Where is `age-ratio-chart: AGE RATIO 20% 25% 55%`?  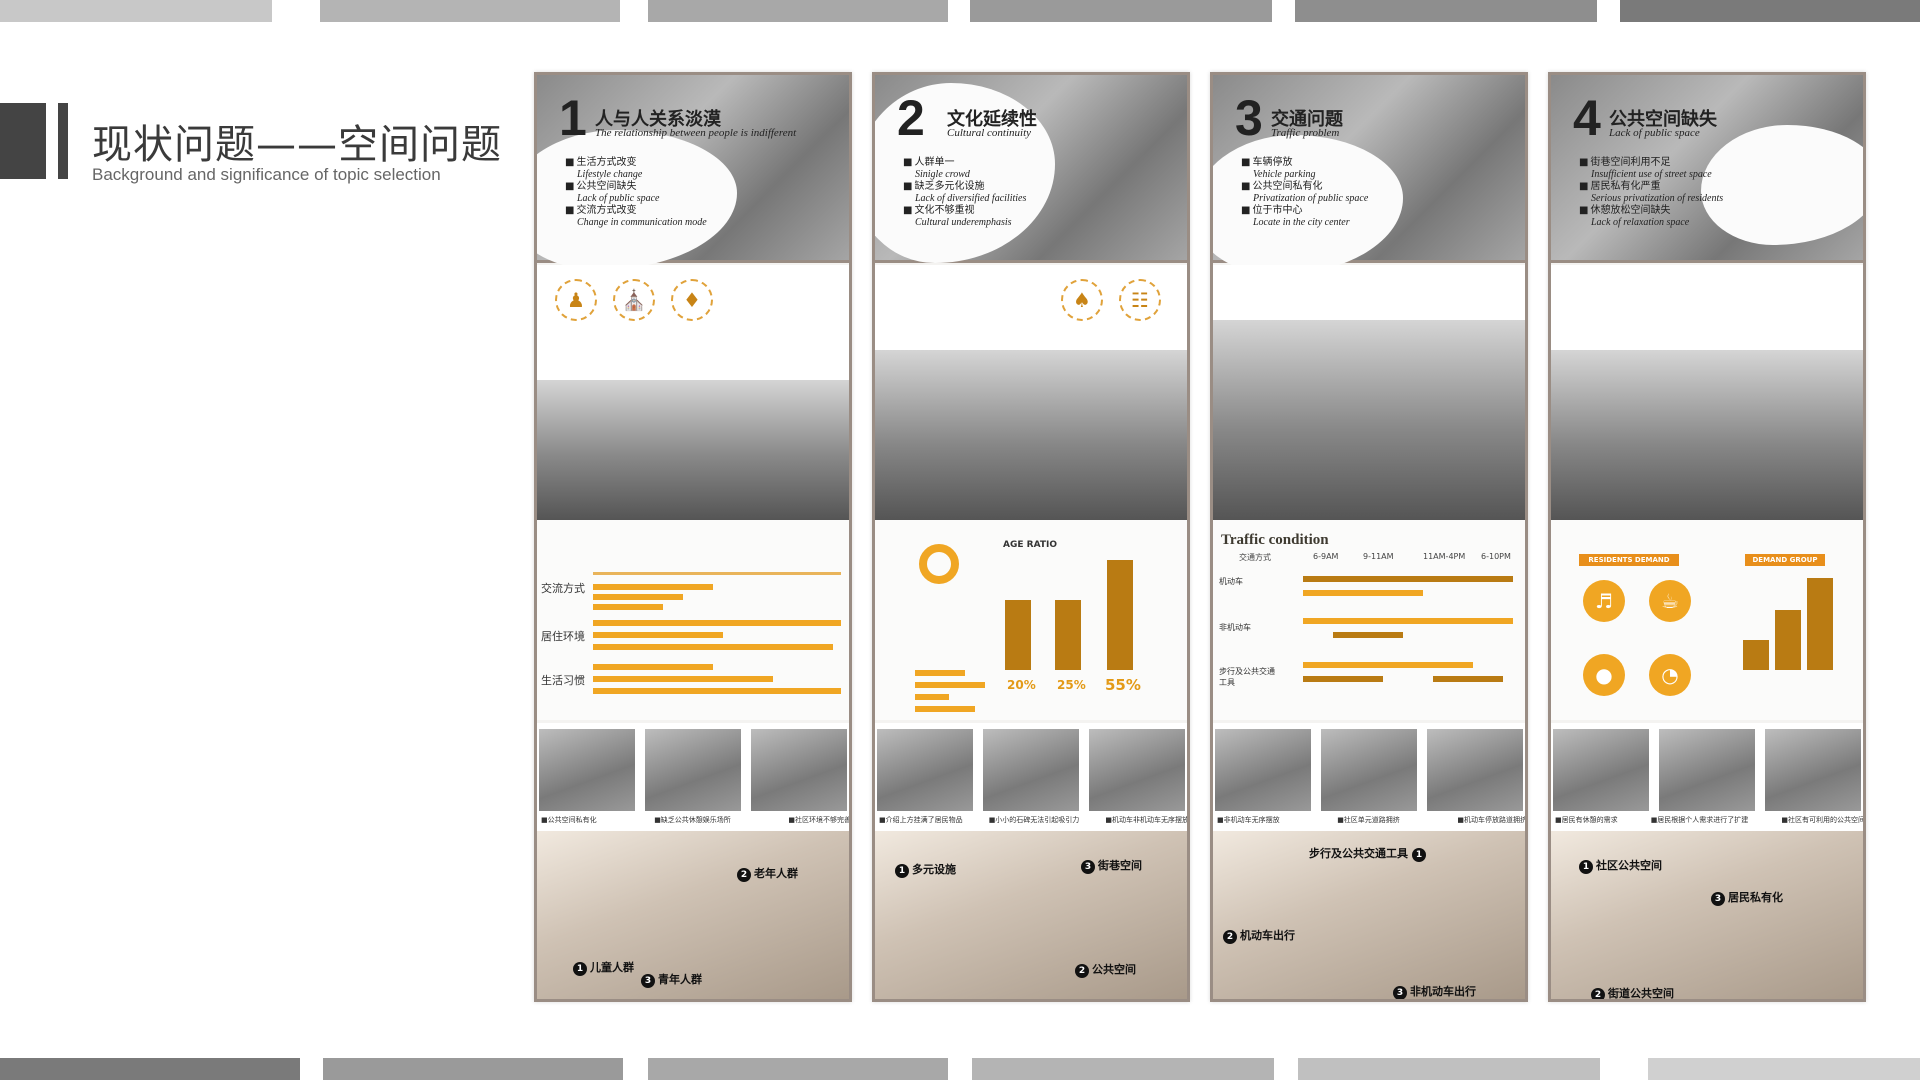 age-ratio-chart: AGE RATIO 20% 25% 55% is located at coordinates (1031, 620).